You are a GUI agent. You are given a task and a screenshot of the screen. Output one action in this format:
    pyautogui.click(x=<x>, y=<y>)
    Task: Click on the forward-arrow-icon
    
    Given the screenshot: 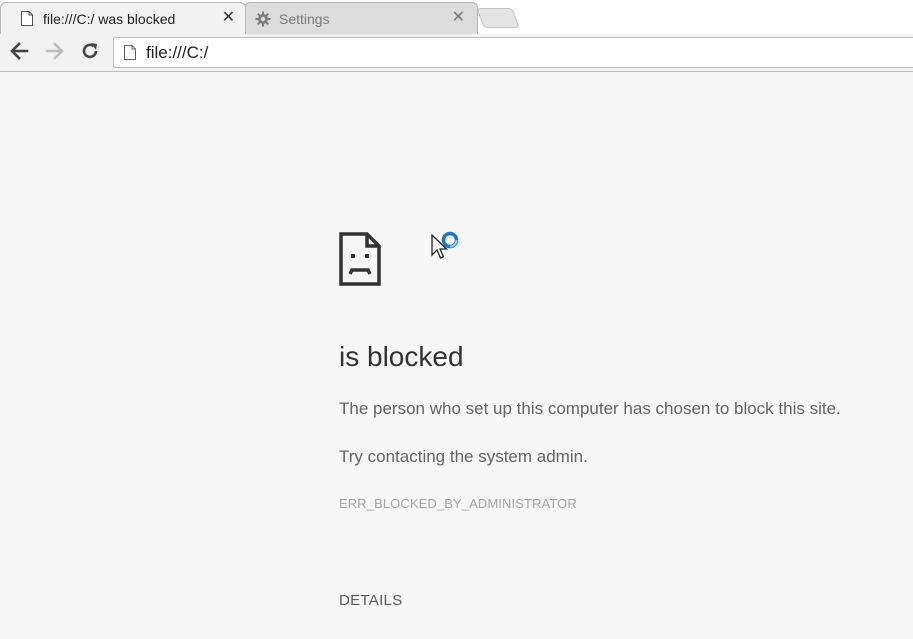 What is the action you would take?
    pyautogui.click(x=55, y=53)
    